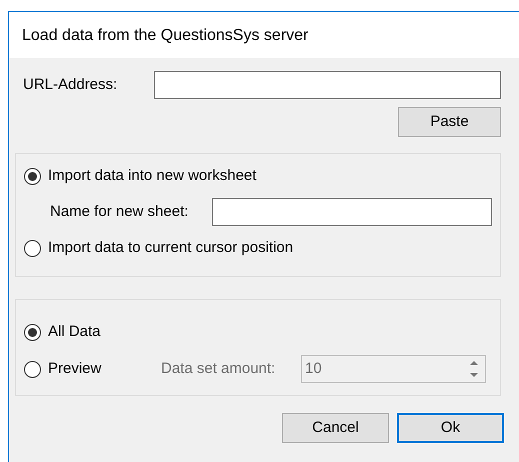 The height and width of the screenshot is (462, 519). Describe the element at coordinates (74, 332) in the screenshot. I see `option-label: All Data` at that location.